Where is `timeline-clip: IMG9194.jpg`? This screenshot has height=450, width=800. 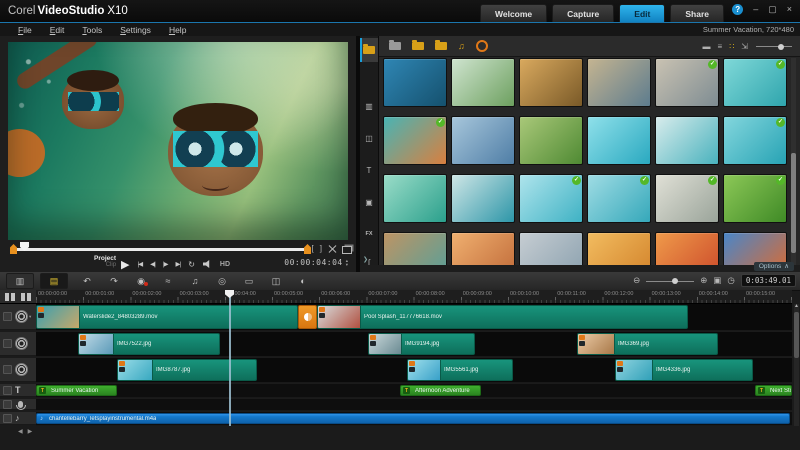
timeline-clip: IMG9194.jpg is located at coordinates (421, 344).